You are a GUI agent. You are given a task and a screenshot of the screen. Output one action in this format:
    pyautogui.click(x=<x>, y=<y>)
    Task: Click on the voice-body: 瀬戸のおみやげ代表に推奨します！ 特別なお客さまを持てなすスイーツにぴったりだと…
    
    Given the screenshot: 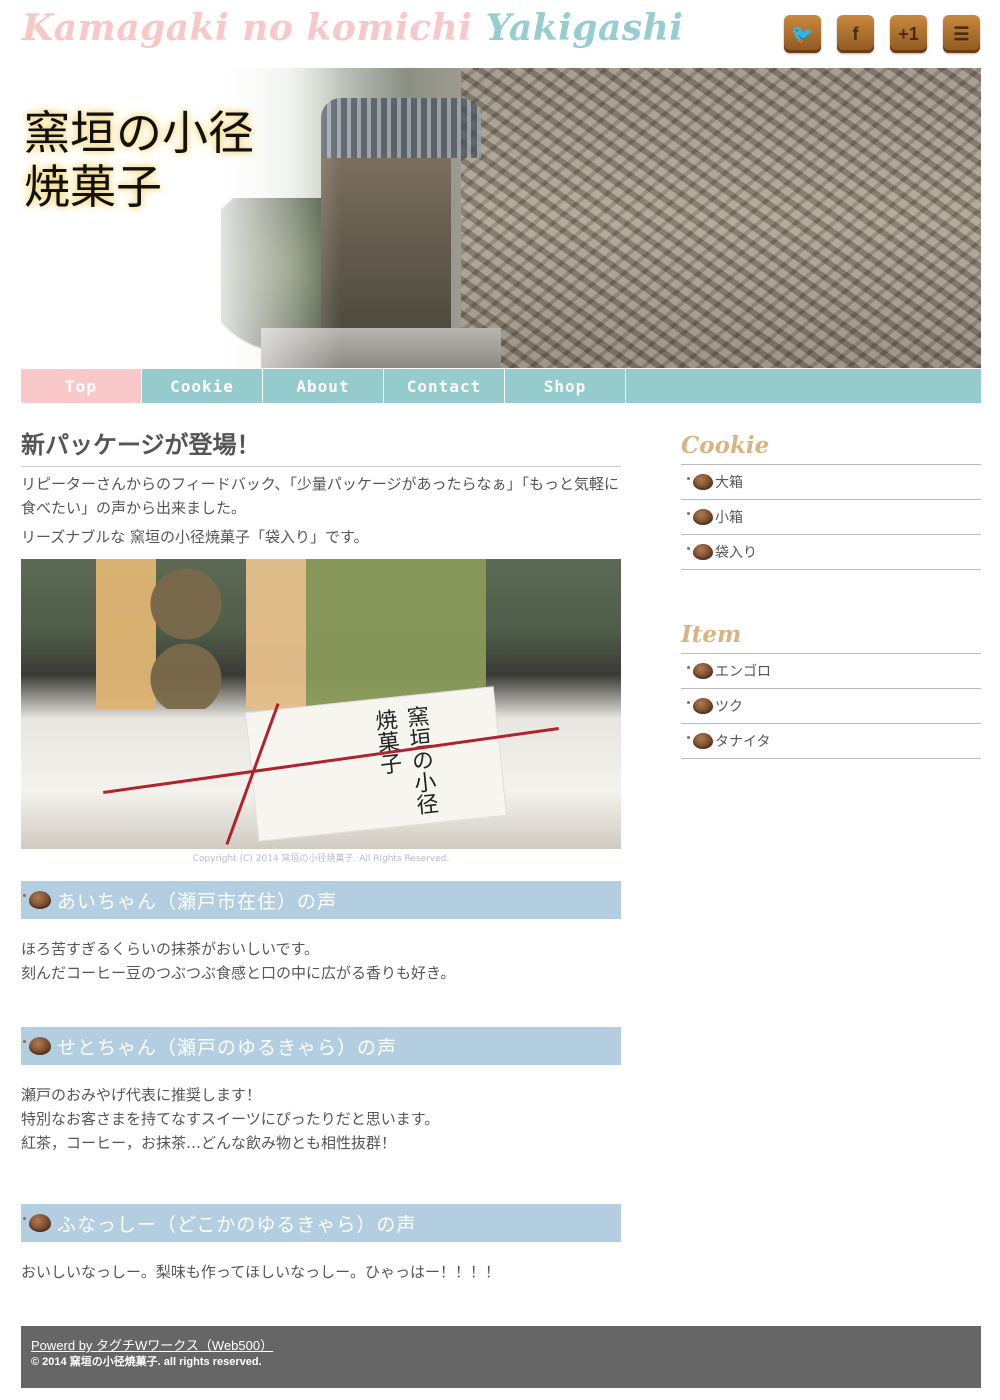 What is the action you would take?
    pyautogui.click(x=321, y=1119)
    